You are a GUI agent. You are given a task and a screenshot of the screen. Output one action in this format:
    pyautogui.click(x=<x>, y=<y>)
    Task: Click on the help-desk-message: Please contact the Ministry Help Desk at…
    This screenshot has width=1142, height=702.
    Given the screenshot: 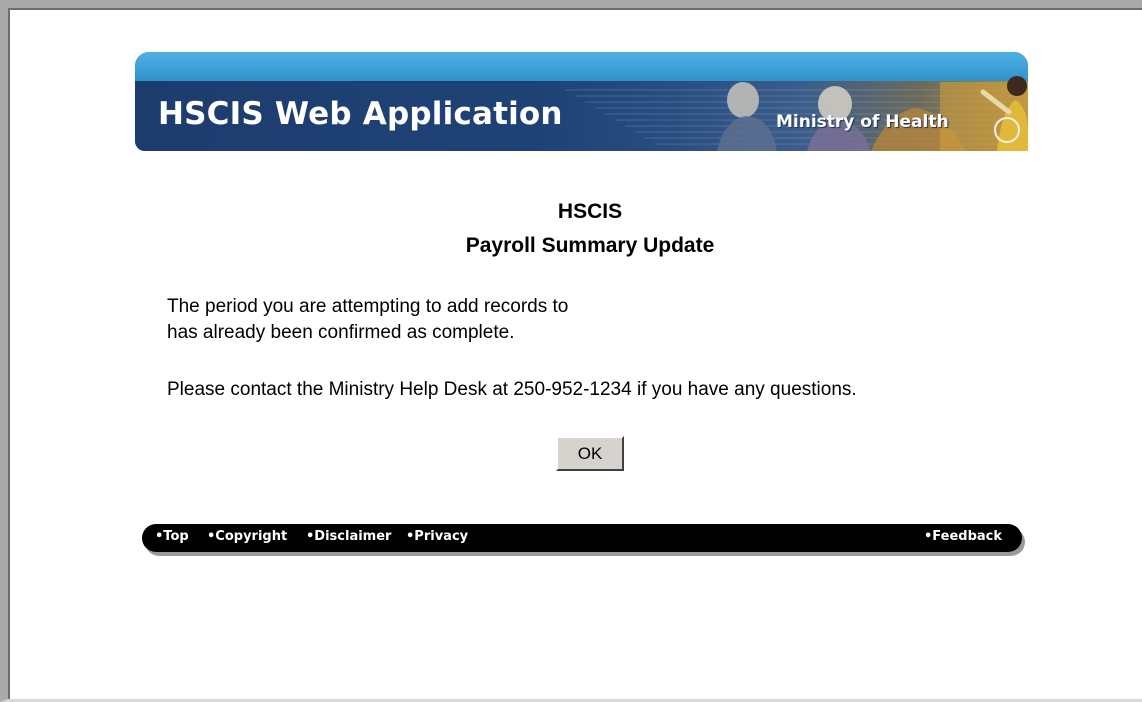 What is the action you would take?
    pyautogui.click(x=512, y=389)
    